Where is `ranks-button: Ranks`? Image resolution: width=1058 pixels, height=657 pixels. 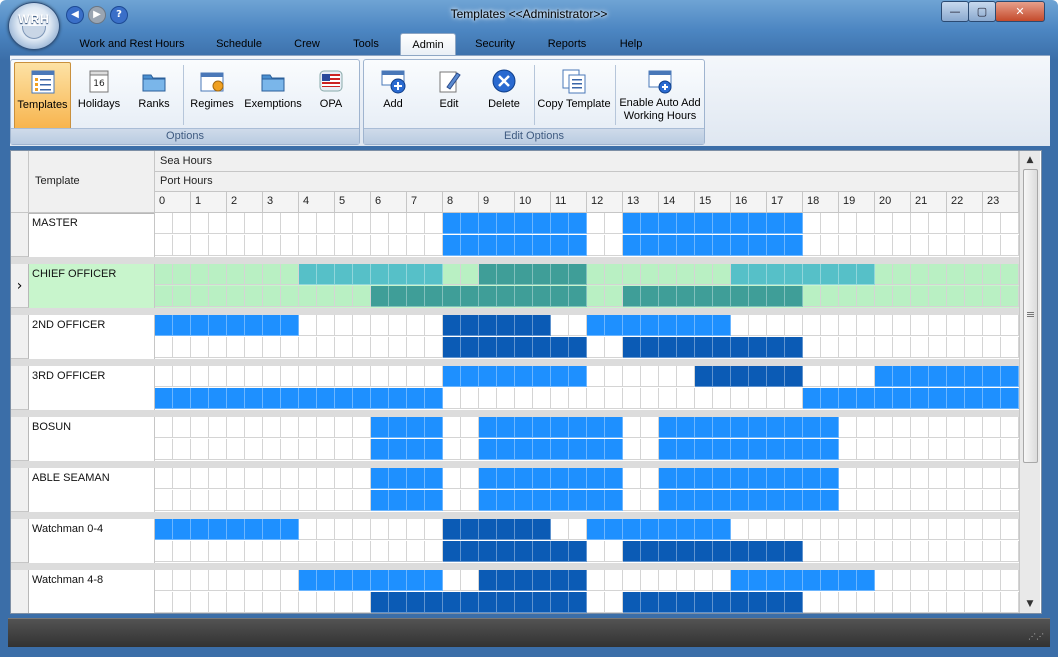
ranks-button: Ranks is located at coordinates (154, 95).